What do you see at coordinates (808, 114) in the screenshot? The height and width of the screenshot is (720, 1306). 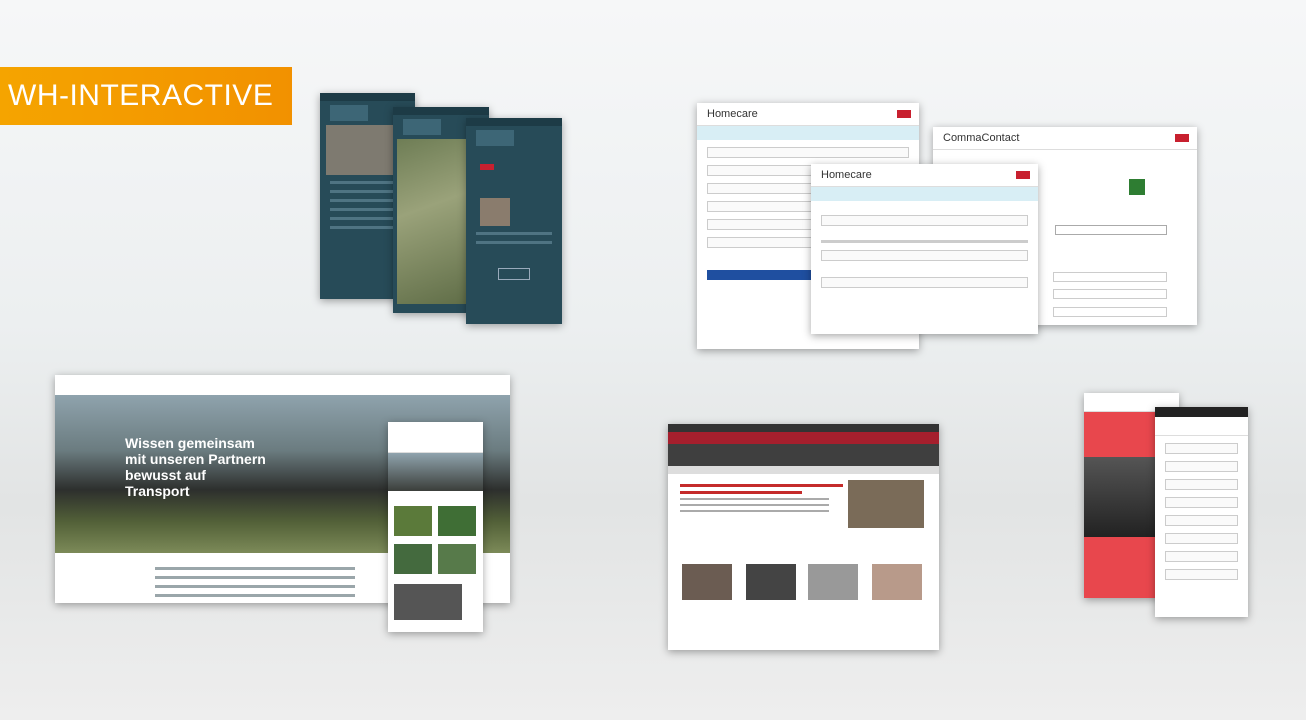 I see `homecare-title: Homecare` at bounding box center [808, 114].